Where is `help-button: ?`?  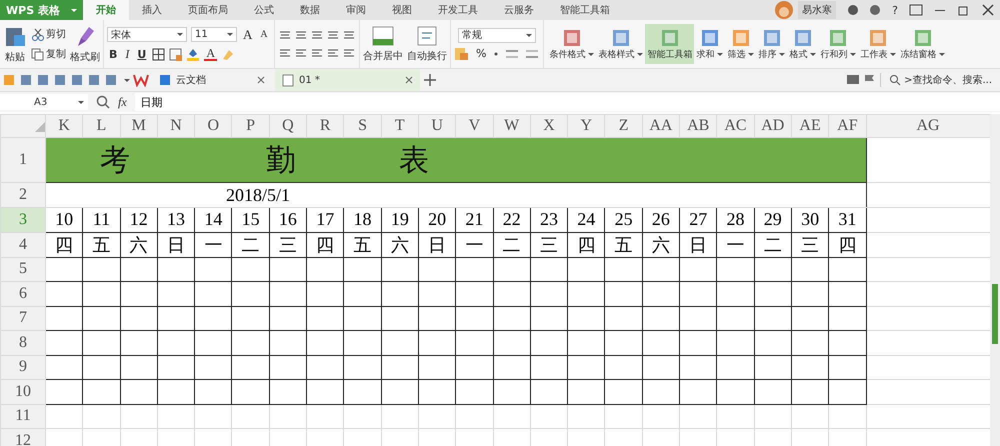 help-button: ? is located at coordinates (895, 10).